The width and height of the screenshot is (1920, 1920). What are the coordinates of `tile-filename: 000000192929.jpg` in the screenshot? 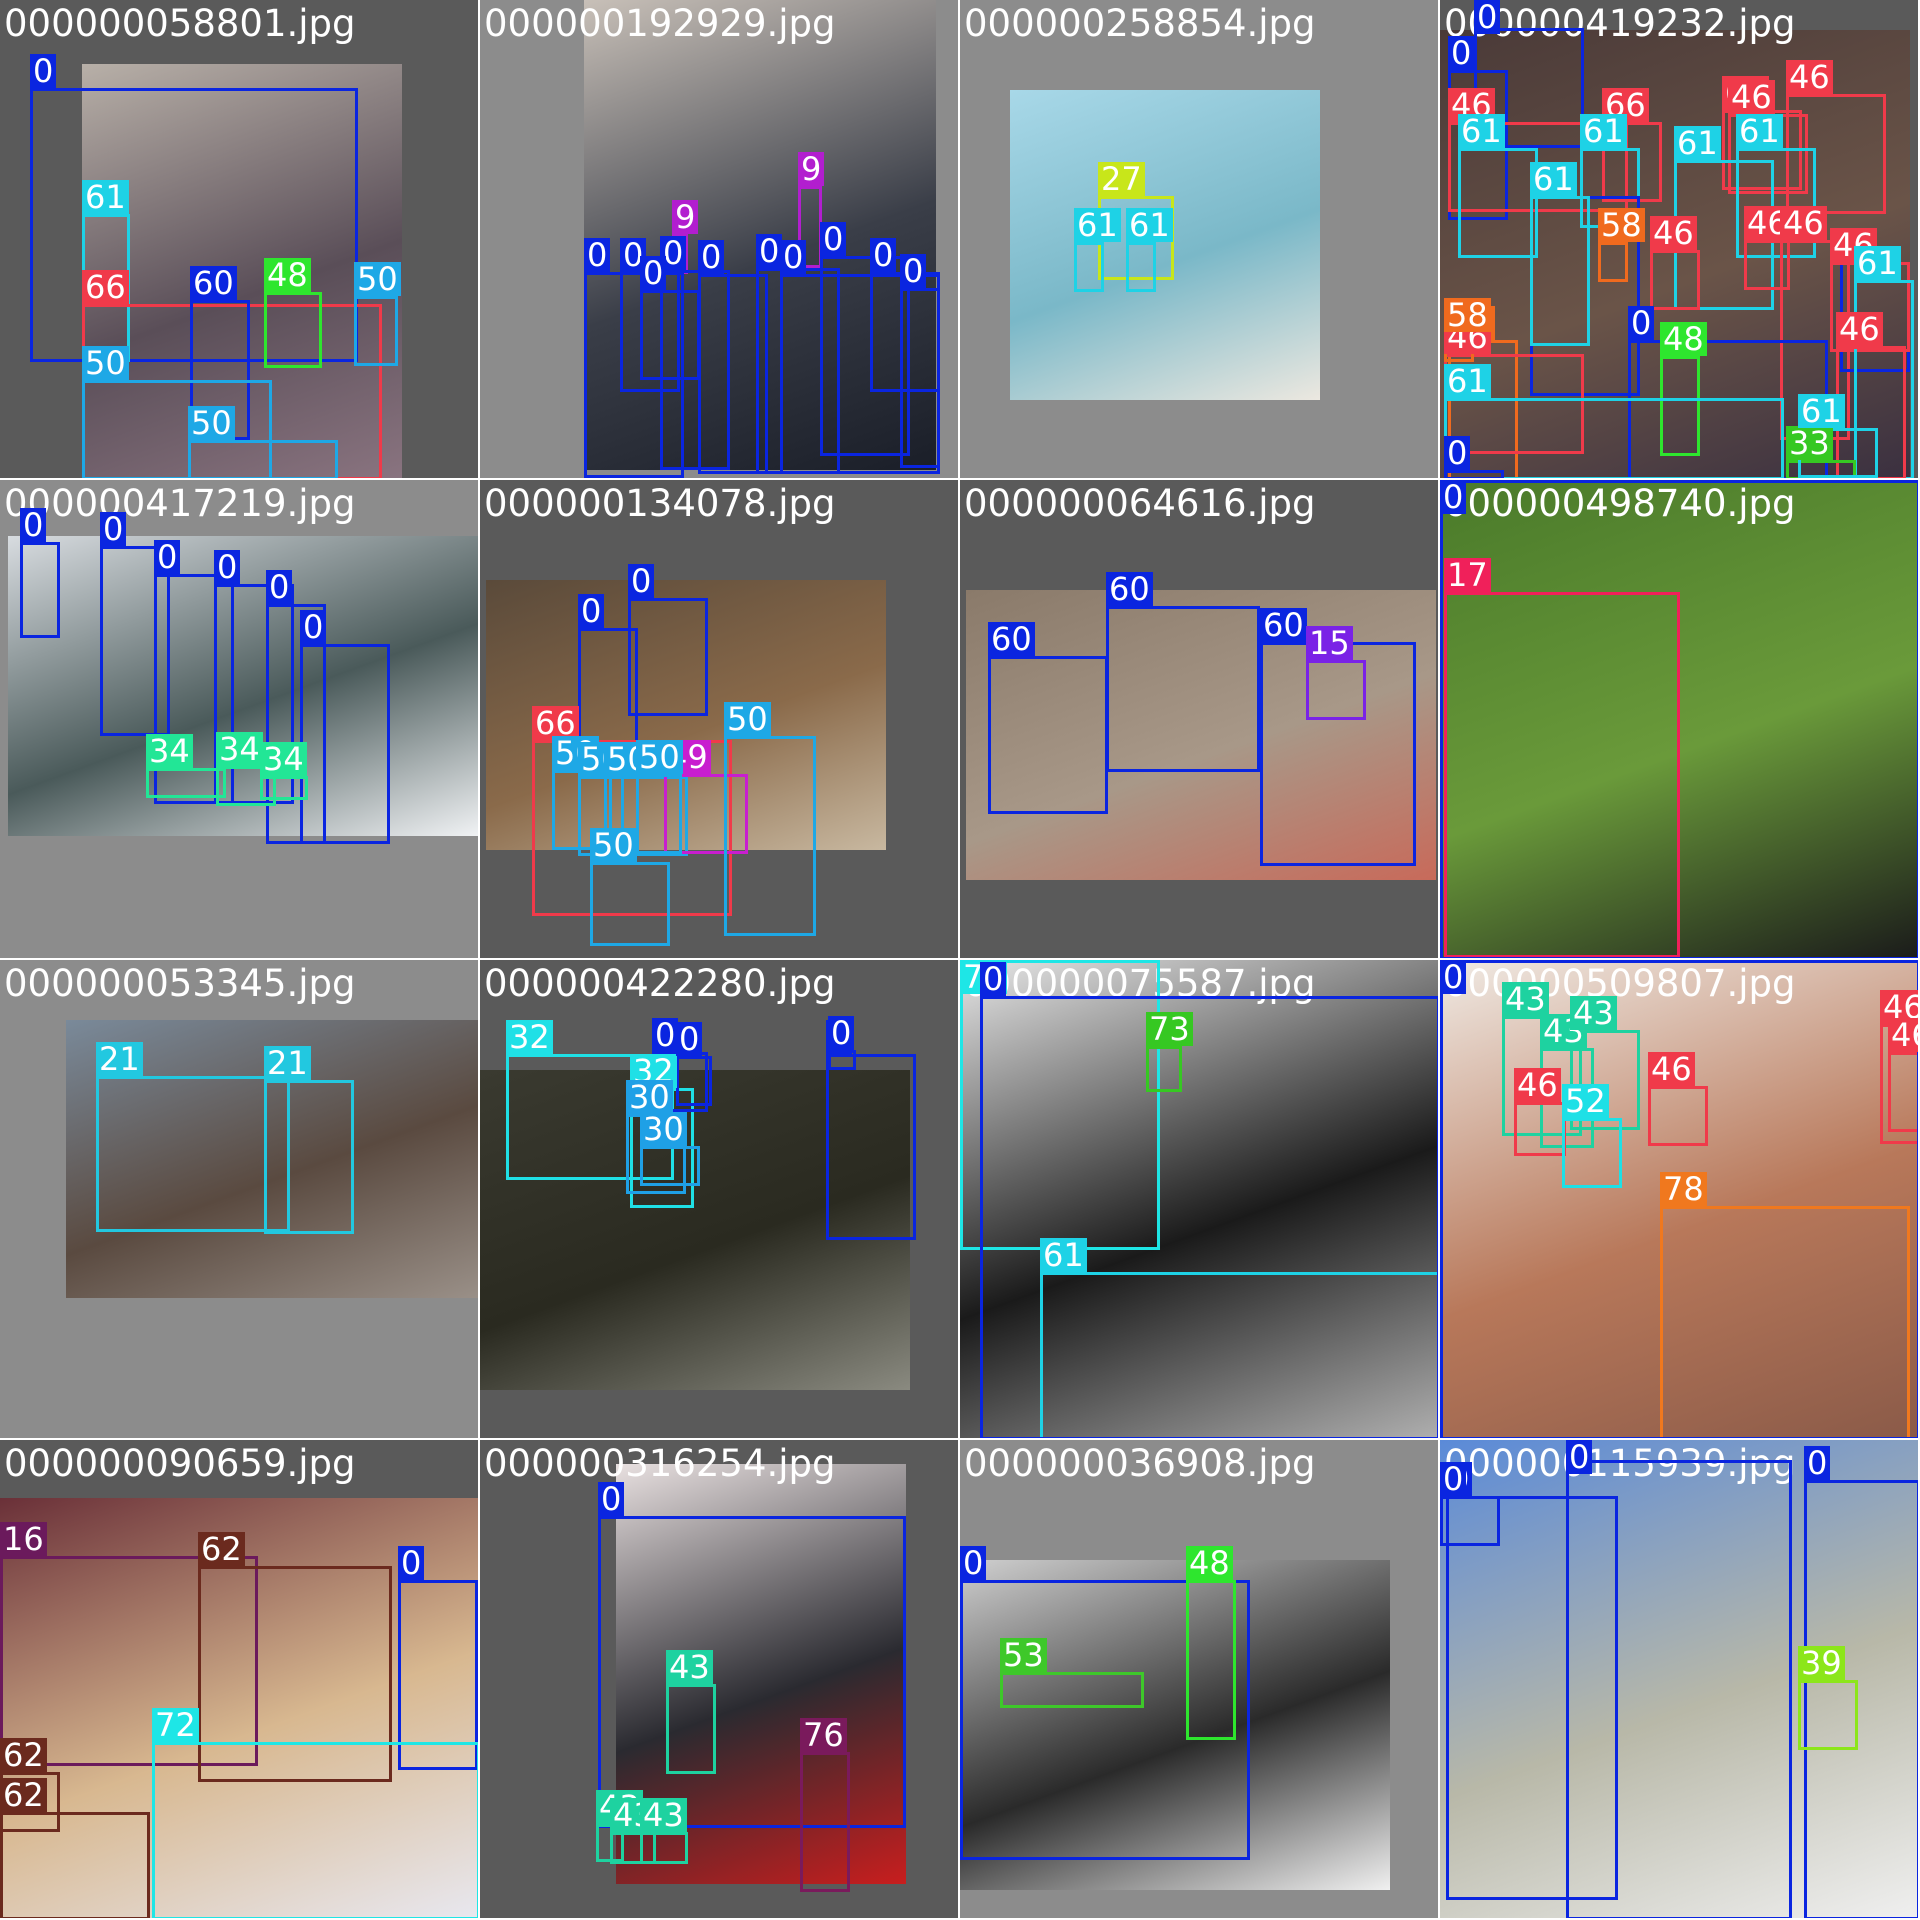 It's located at (660, 23).